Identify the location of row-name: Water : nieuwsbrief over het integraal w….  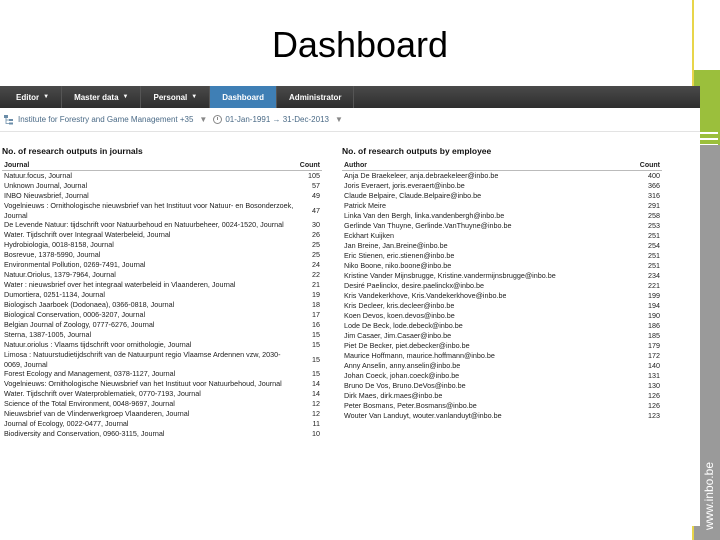
(119, 285).